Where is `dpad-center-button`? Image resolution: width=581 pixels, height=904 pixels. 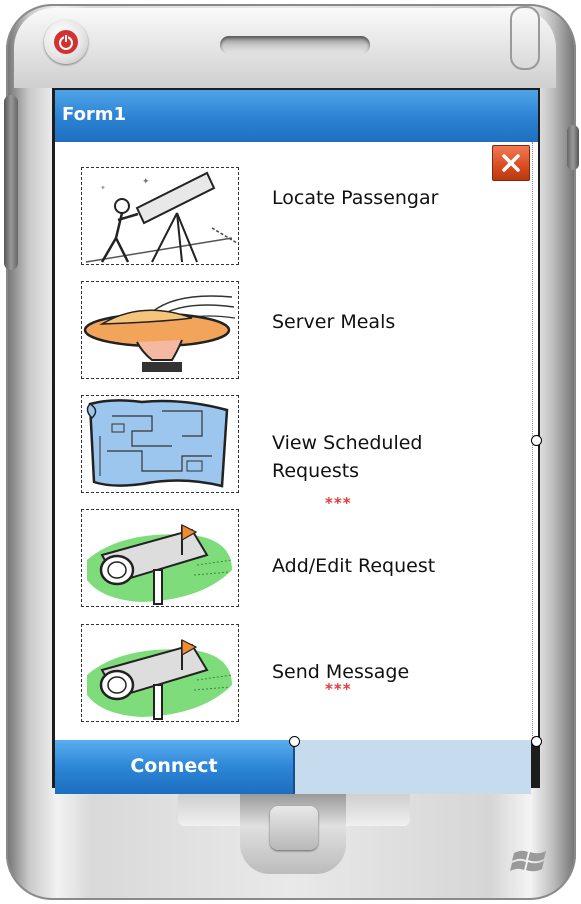
dpad-center-button is located at coordinates (294, 828).